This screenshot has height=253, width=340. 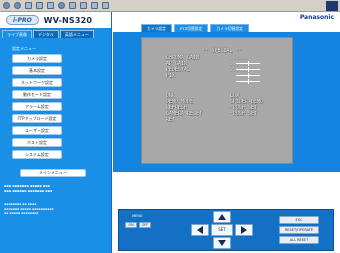 What do you see at coordinates (37, 118) in the screenshot?
I see `menu-item-ftp-upload: FTPアップロード設定` at bounding box center [37, 118].